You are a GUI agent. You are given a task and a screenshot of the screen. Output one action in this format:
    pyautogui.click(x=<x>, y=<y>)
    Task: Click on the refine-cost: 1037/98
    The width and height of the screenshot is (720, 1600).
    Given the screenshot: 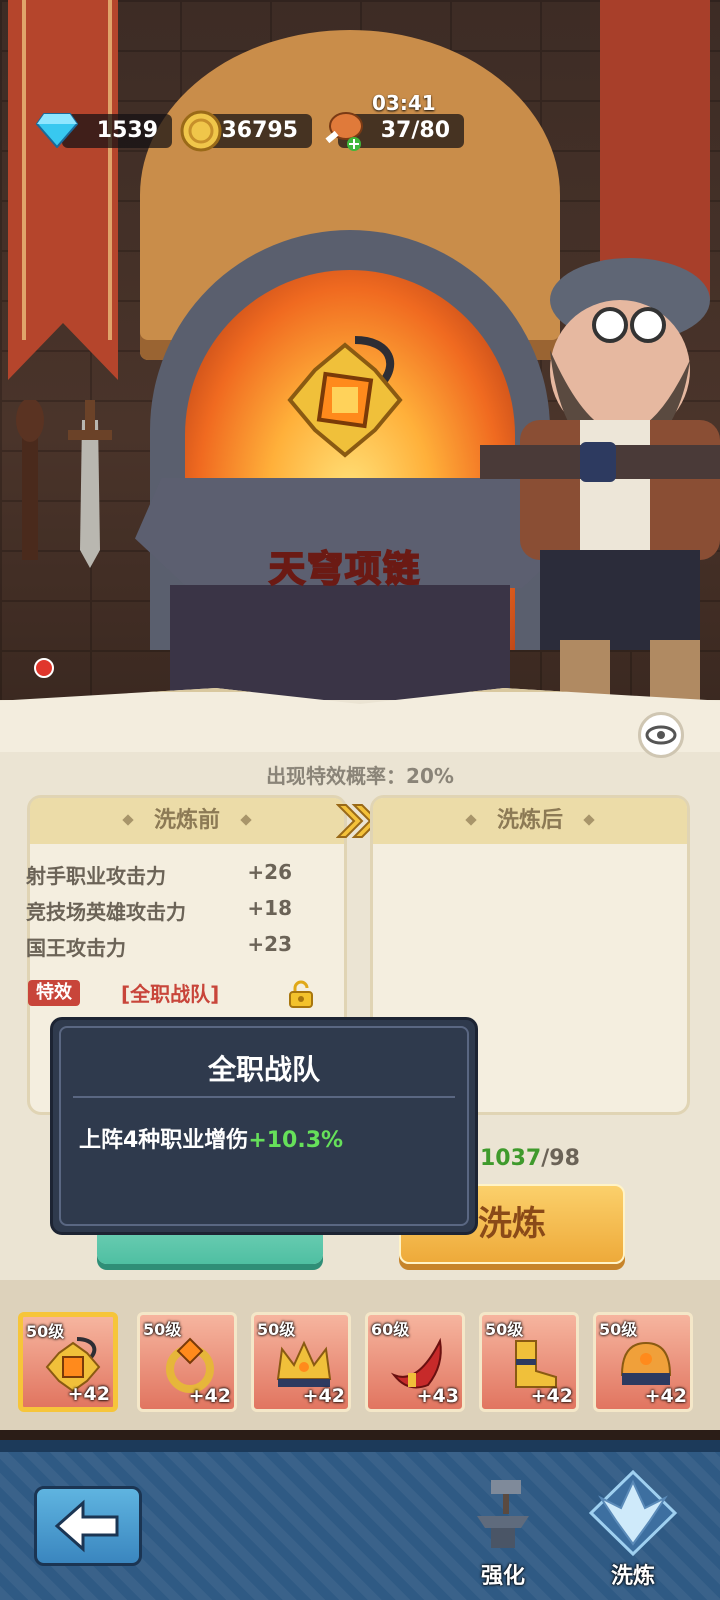 What is the action you would take?
    pyautogui.click(x=530, y=1158)
    